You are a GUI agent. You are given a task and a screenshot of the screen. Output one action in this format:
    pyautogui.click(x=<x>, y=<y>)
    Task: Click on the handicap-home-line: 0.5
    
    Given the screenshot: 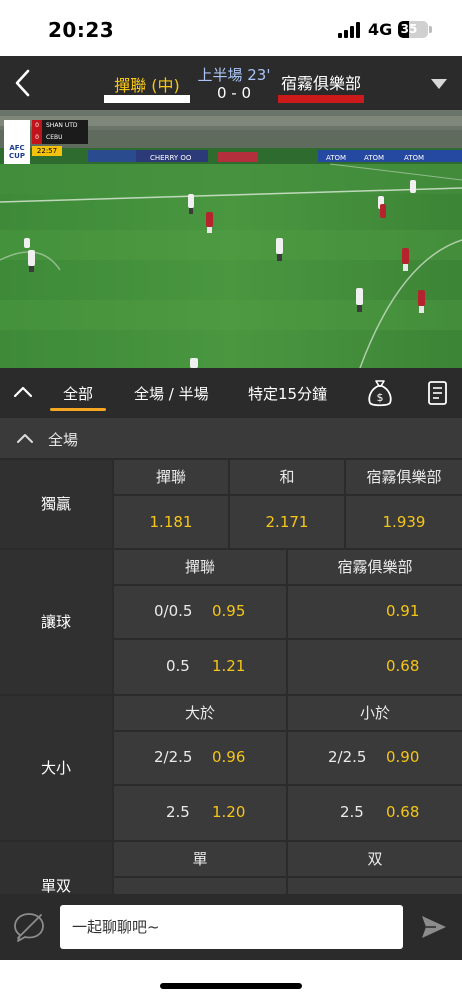 What is the action you would take?
    pyautogui.click(x=178, y=666)
    